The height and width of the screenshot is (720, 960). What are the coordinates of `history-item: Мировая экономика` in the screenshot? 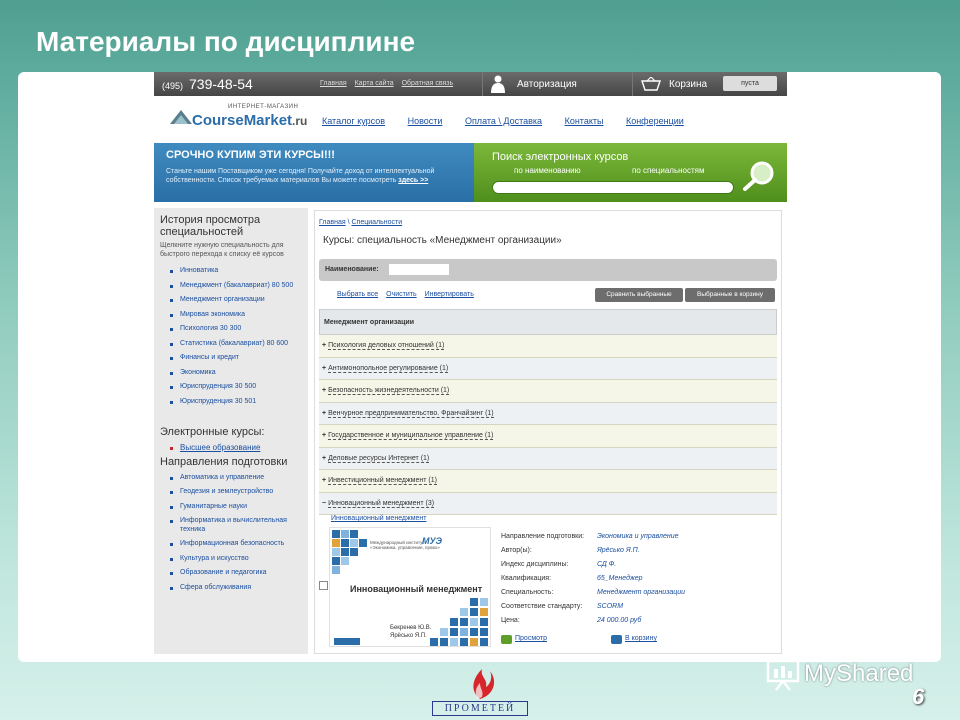 It's located at (231, 315).